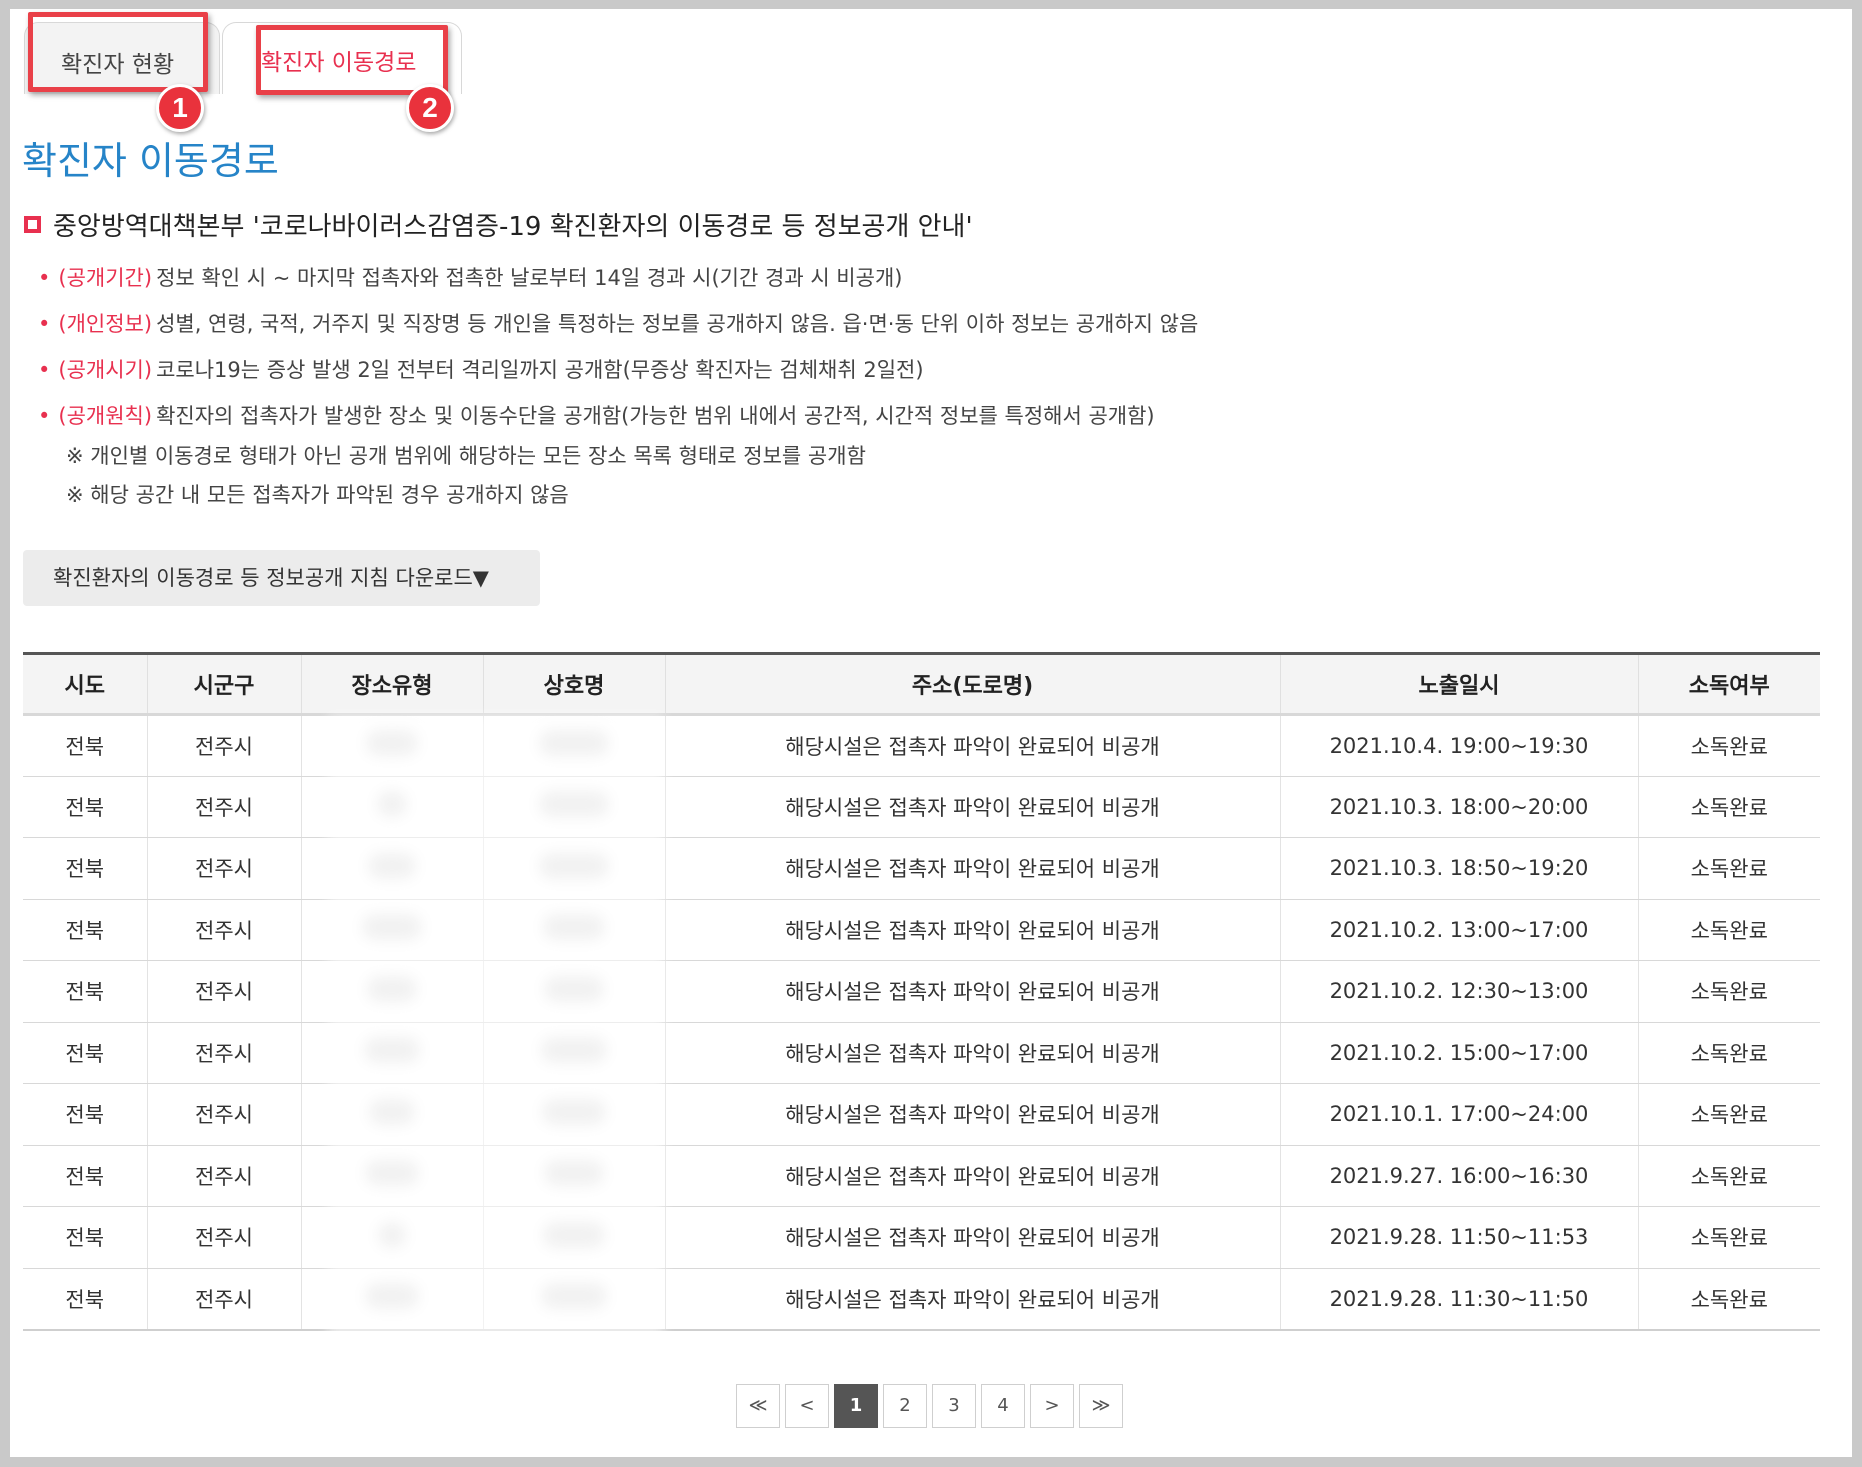  What do you see at coordinates (1052, 1406) in the screenshot?
I see `pagination-next-button: >` at bounding box center [1052, 1406].